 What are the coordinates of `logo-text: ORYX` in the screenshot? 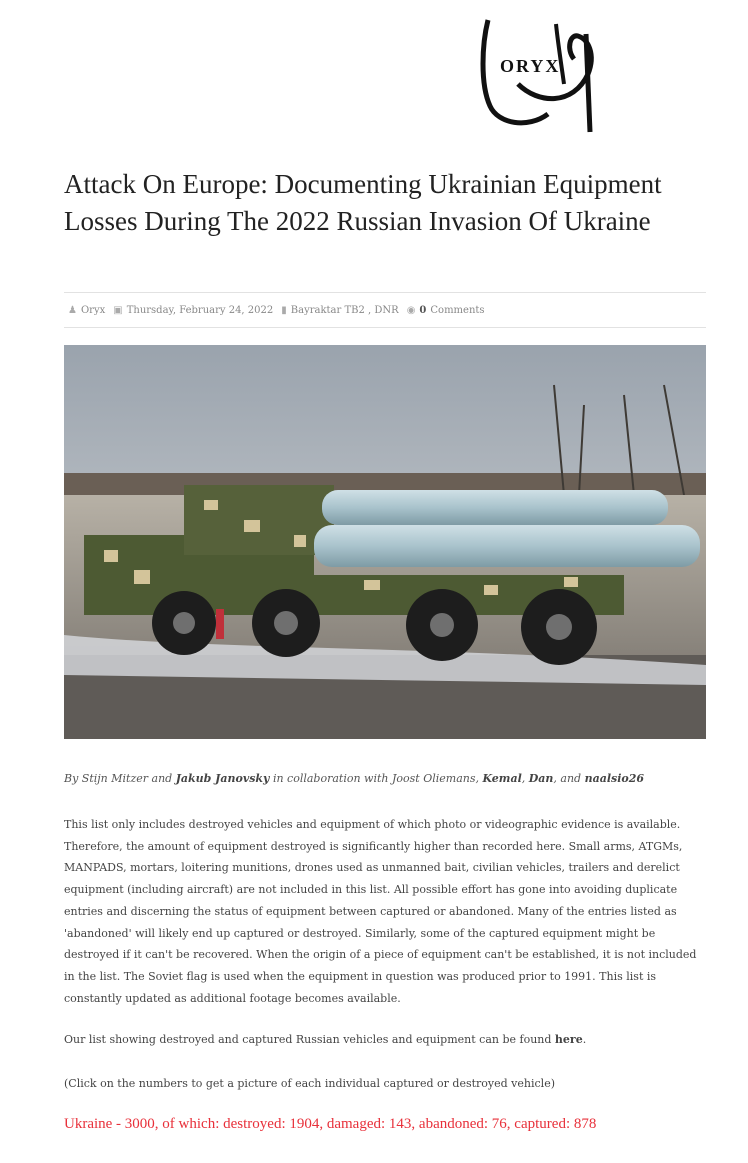 It's located at (530, 66).